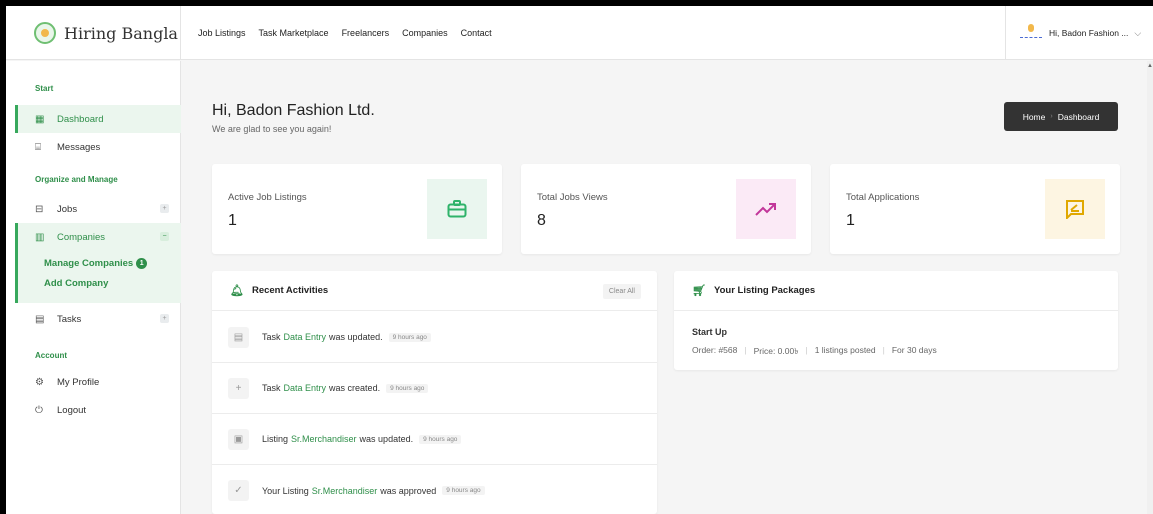  Describe the element at coordinates (79, 147) in the screenshot. I see `sidebar-item-label: Messages` at that location.